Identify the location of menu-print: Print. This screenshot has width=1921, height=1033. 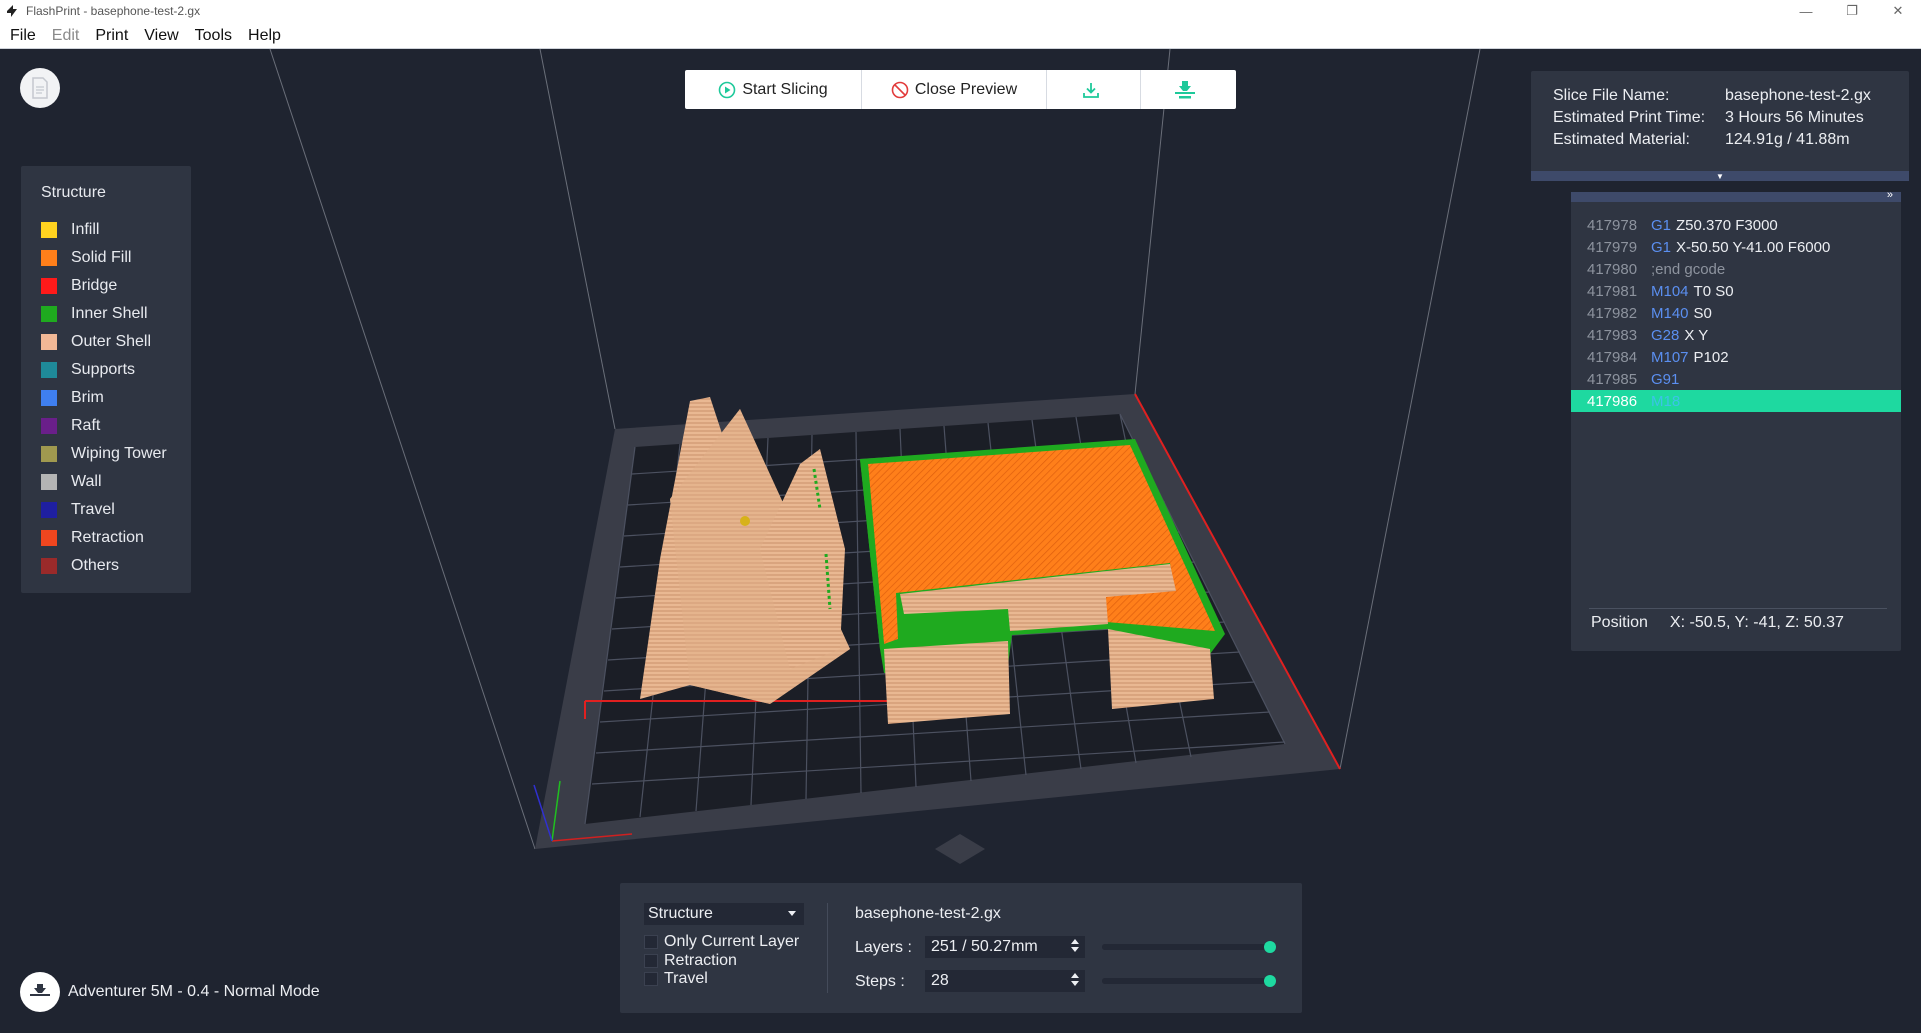
(111, 35).